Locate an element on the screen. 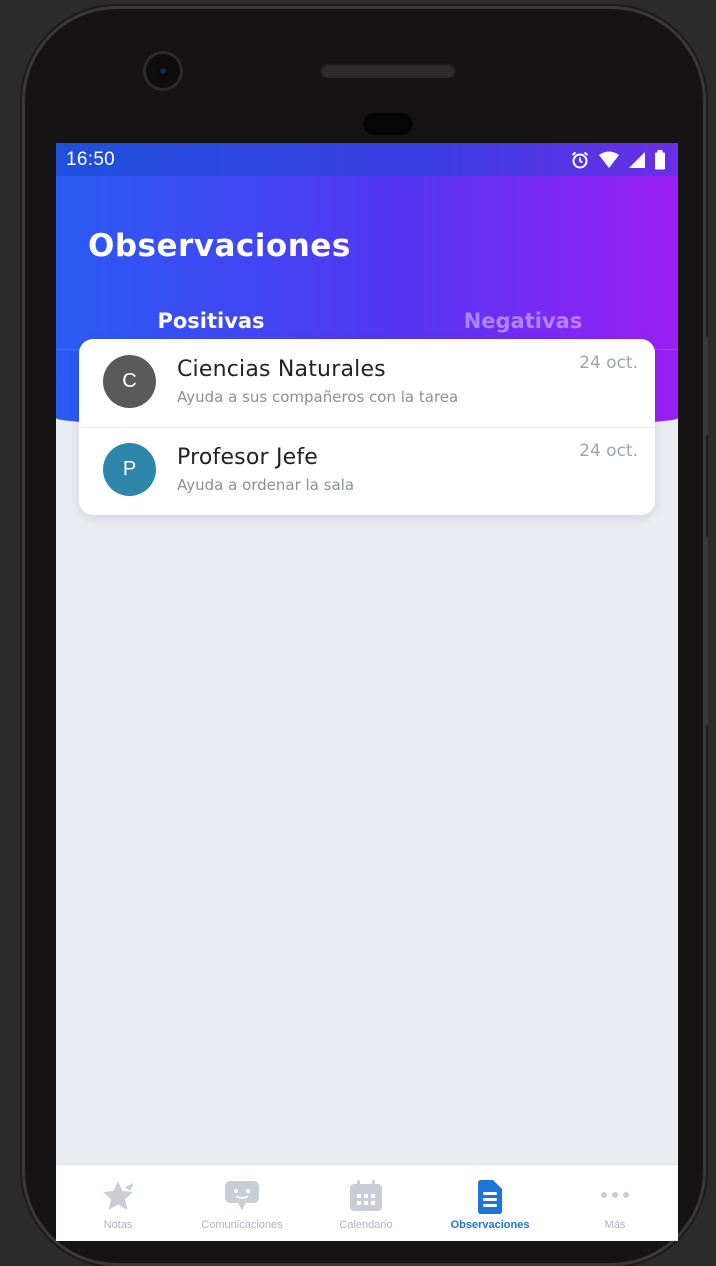 This screenshot has height=1266, width=716. nav-item-observaciones: Observaciones is located at coordinates (490, 1203).